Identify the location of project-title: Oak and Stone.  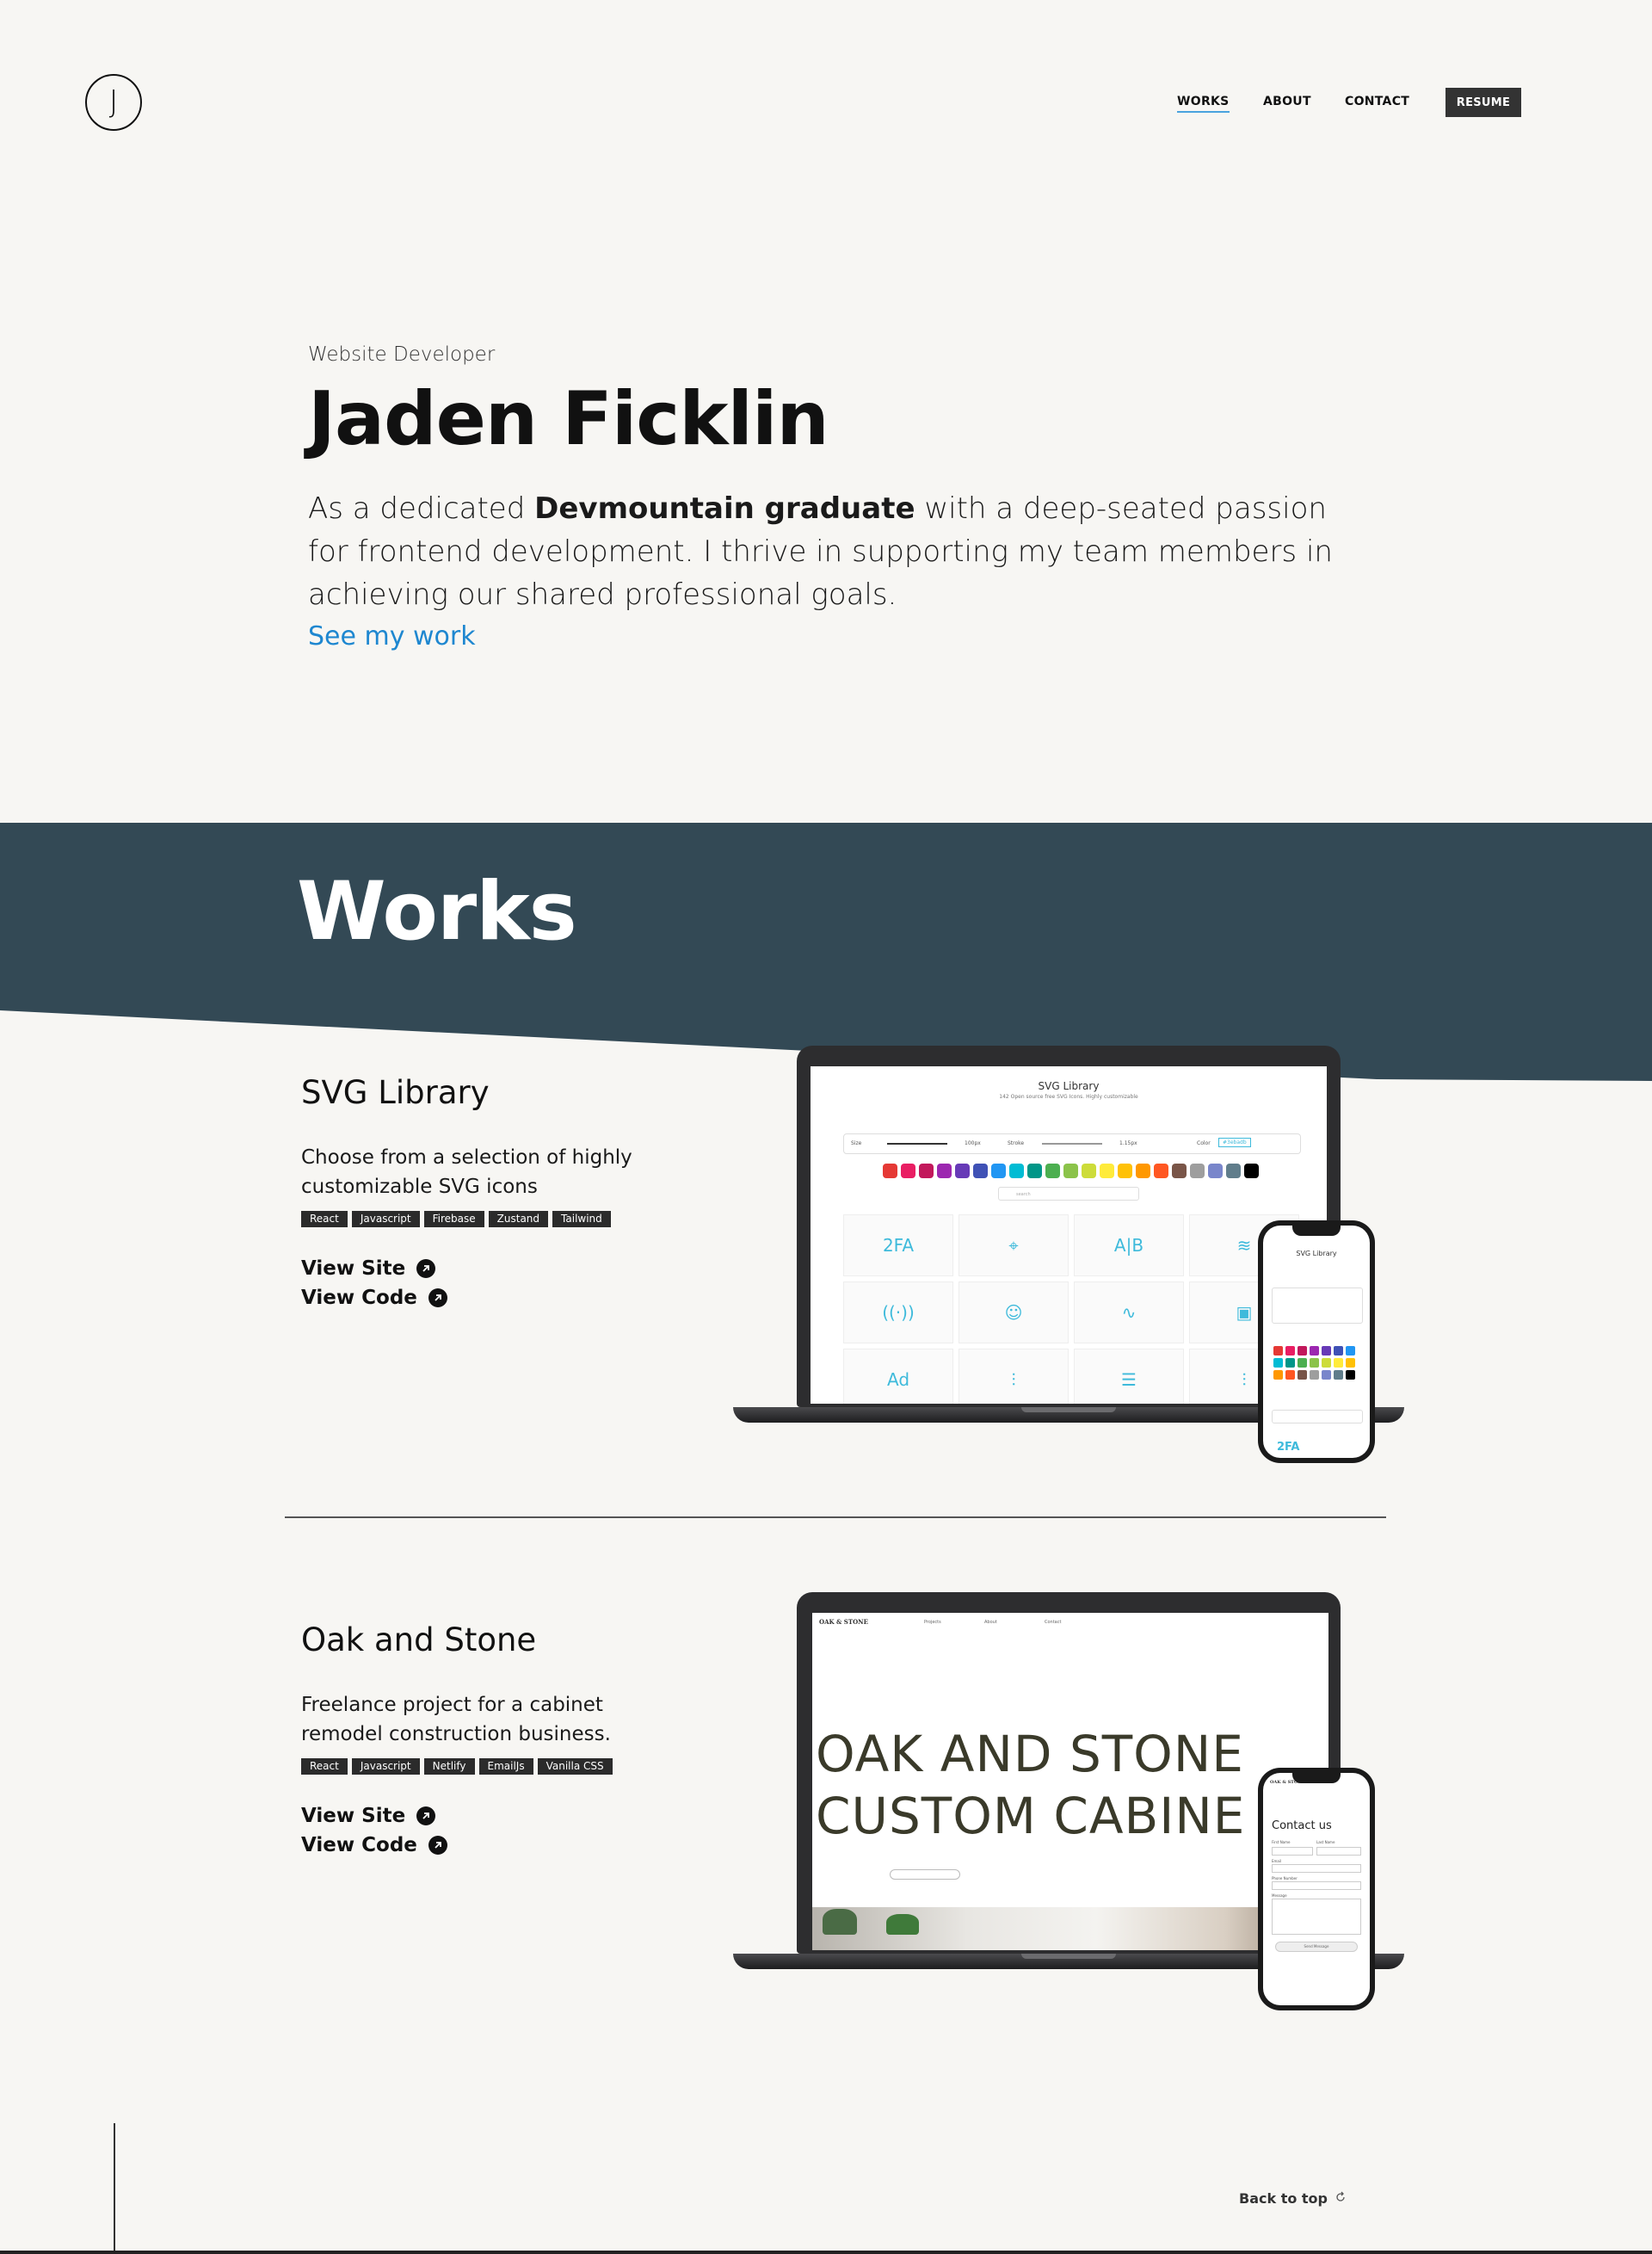
(419, 1640).